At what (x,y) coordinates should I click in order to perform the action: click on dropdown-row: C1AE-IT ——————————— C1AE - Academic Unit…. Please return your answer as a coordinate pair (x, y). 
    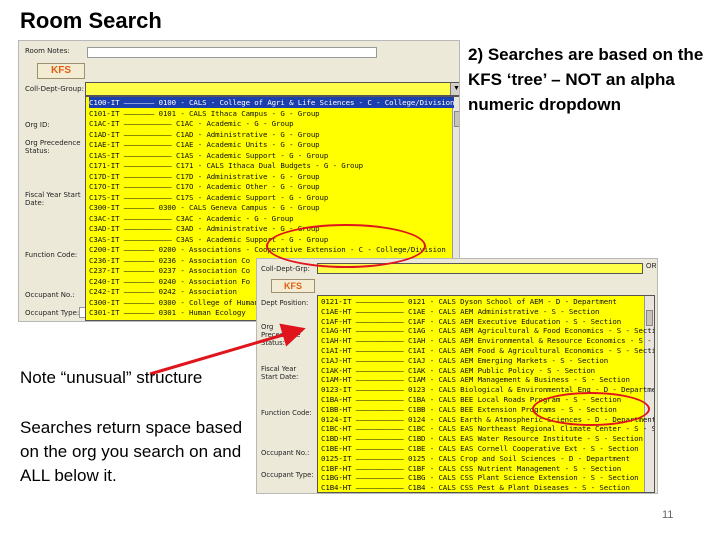
    Looking at the image, I should click on (204, 144).